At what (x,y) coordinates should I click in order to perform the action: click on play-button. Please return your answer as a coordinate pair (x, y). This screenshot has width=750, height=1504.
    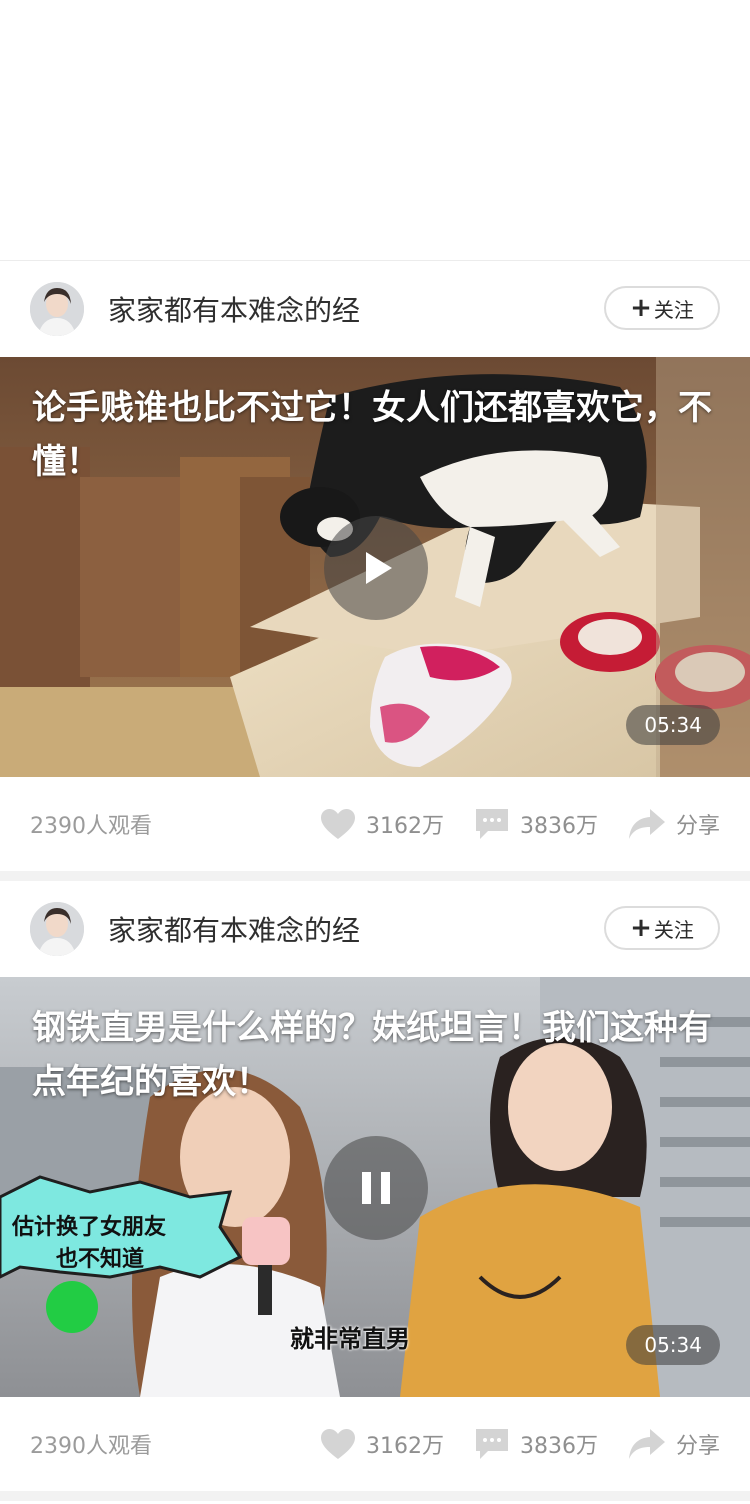
    Looking at the image, I should click on (376, 568).